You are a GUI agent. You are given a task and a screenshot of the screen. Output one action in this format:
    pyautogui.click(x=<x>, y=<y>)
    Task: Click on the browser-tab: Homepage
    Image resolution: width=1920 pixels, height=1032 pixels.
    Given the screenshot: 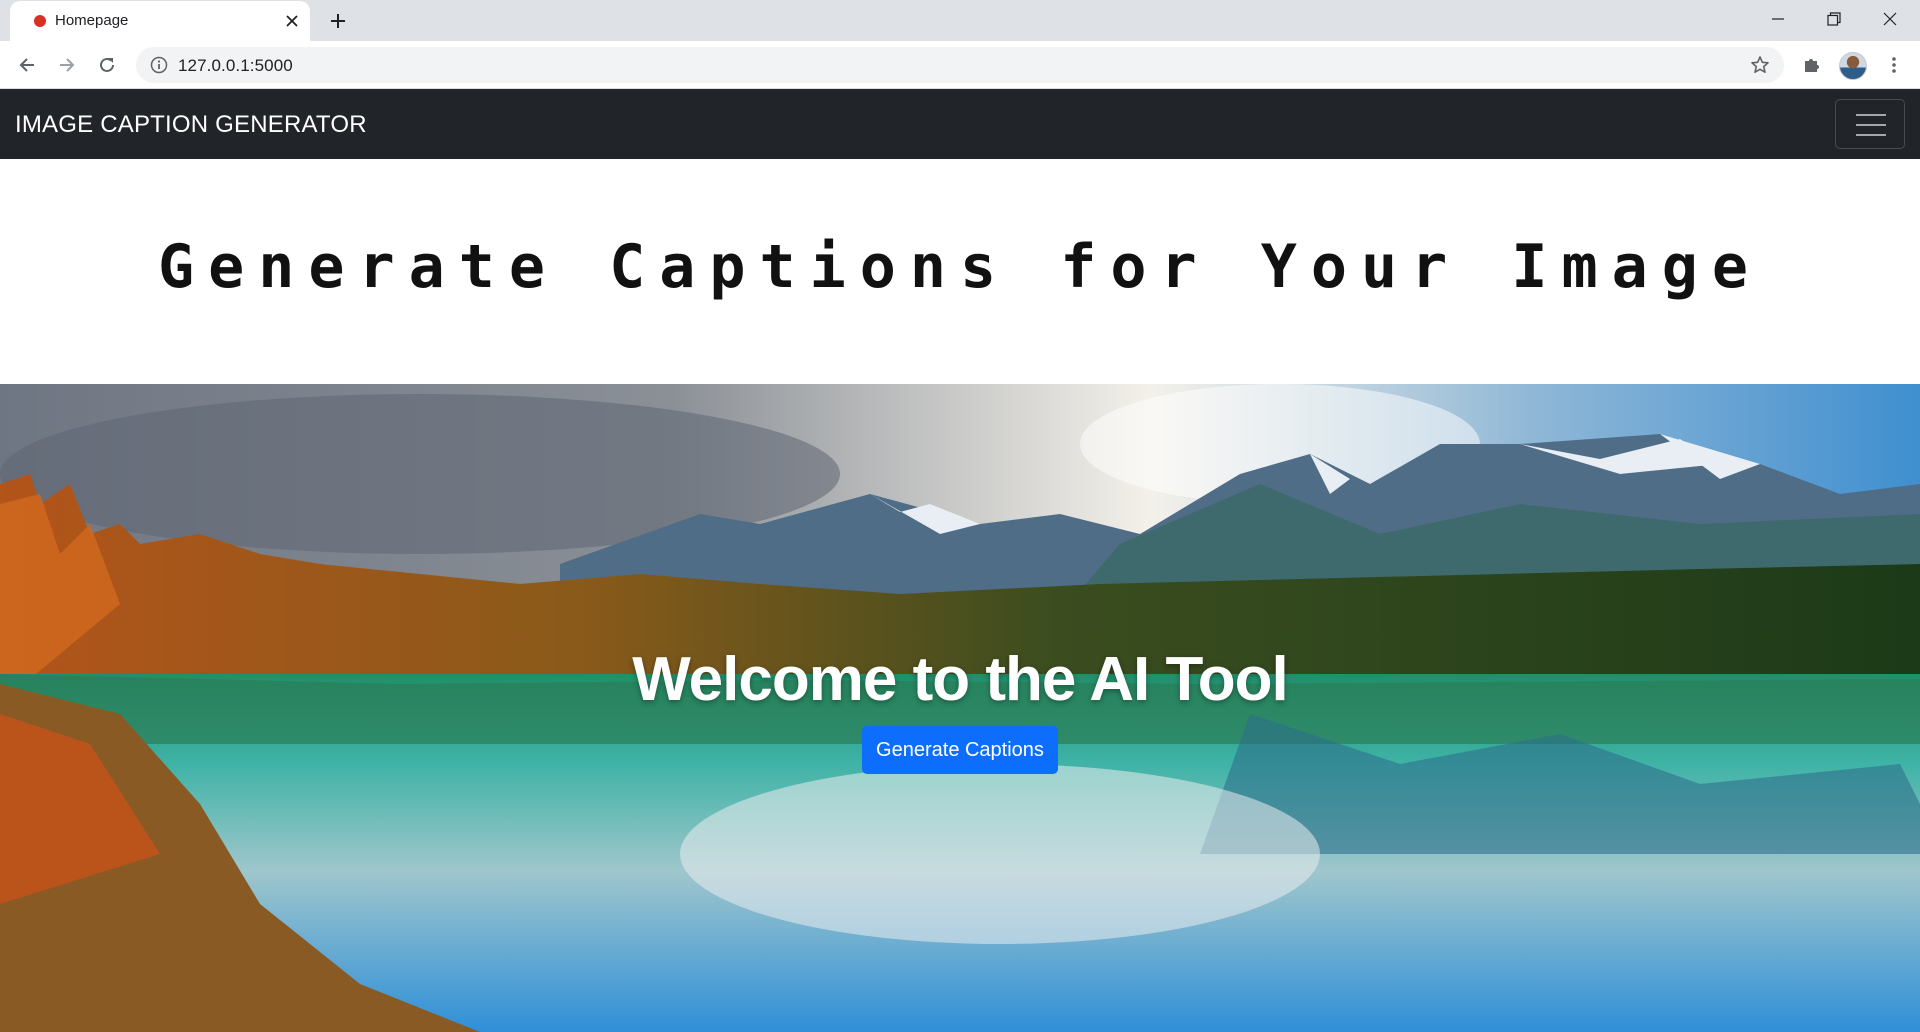 What is the action you would take?
    pyautogui.click(x=160, y=21)
    